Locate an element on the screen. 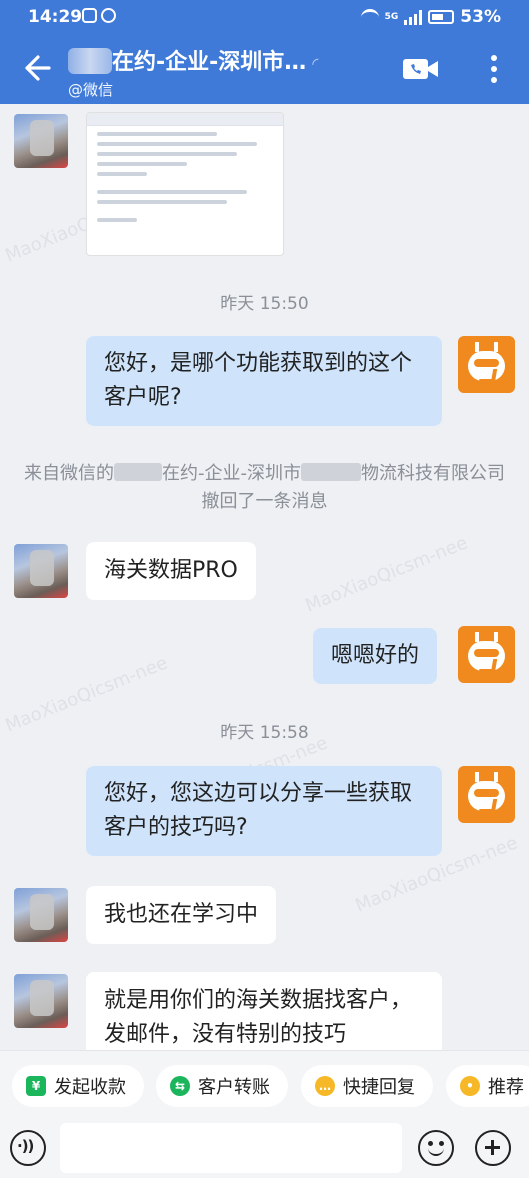  recall-suffix: 撤回了一条消息 is located at coordinates (264, 501).